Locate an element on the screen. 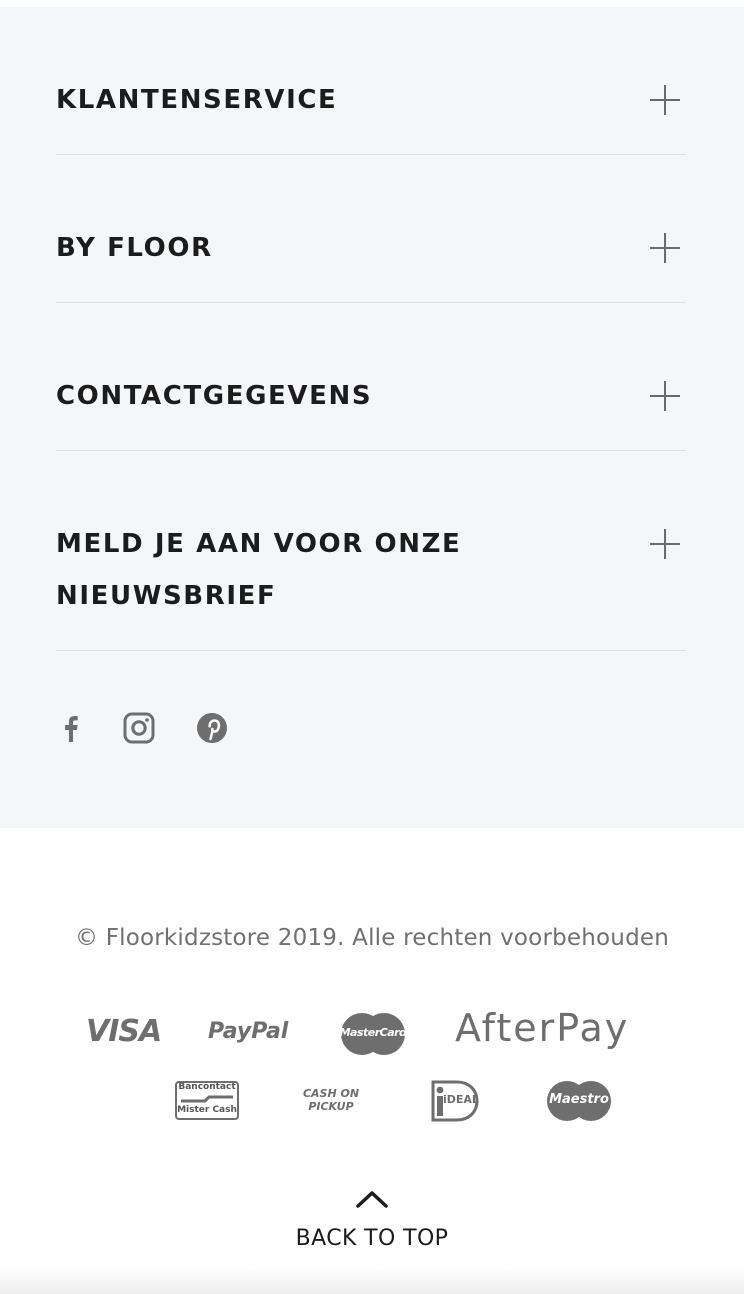 The image size is (744, 1294). cash-label-top: CASH ON is located at coordinates (331, 1093).